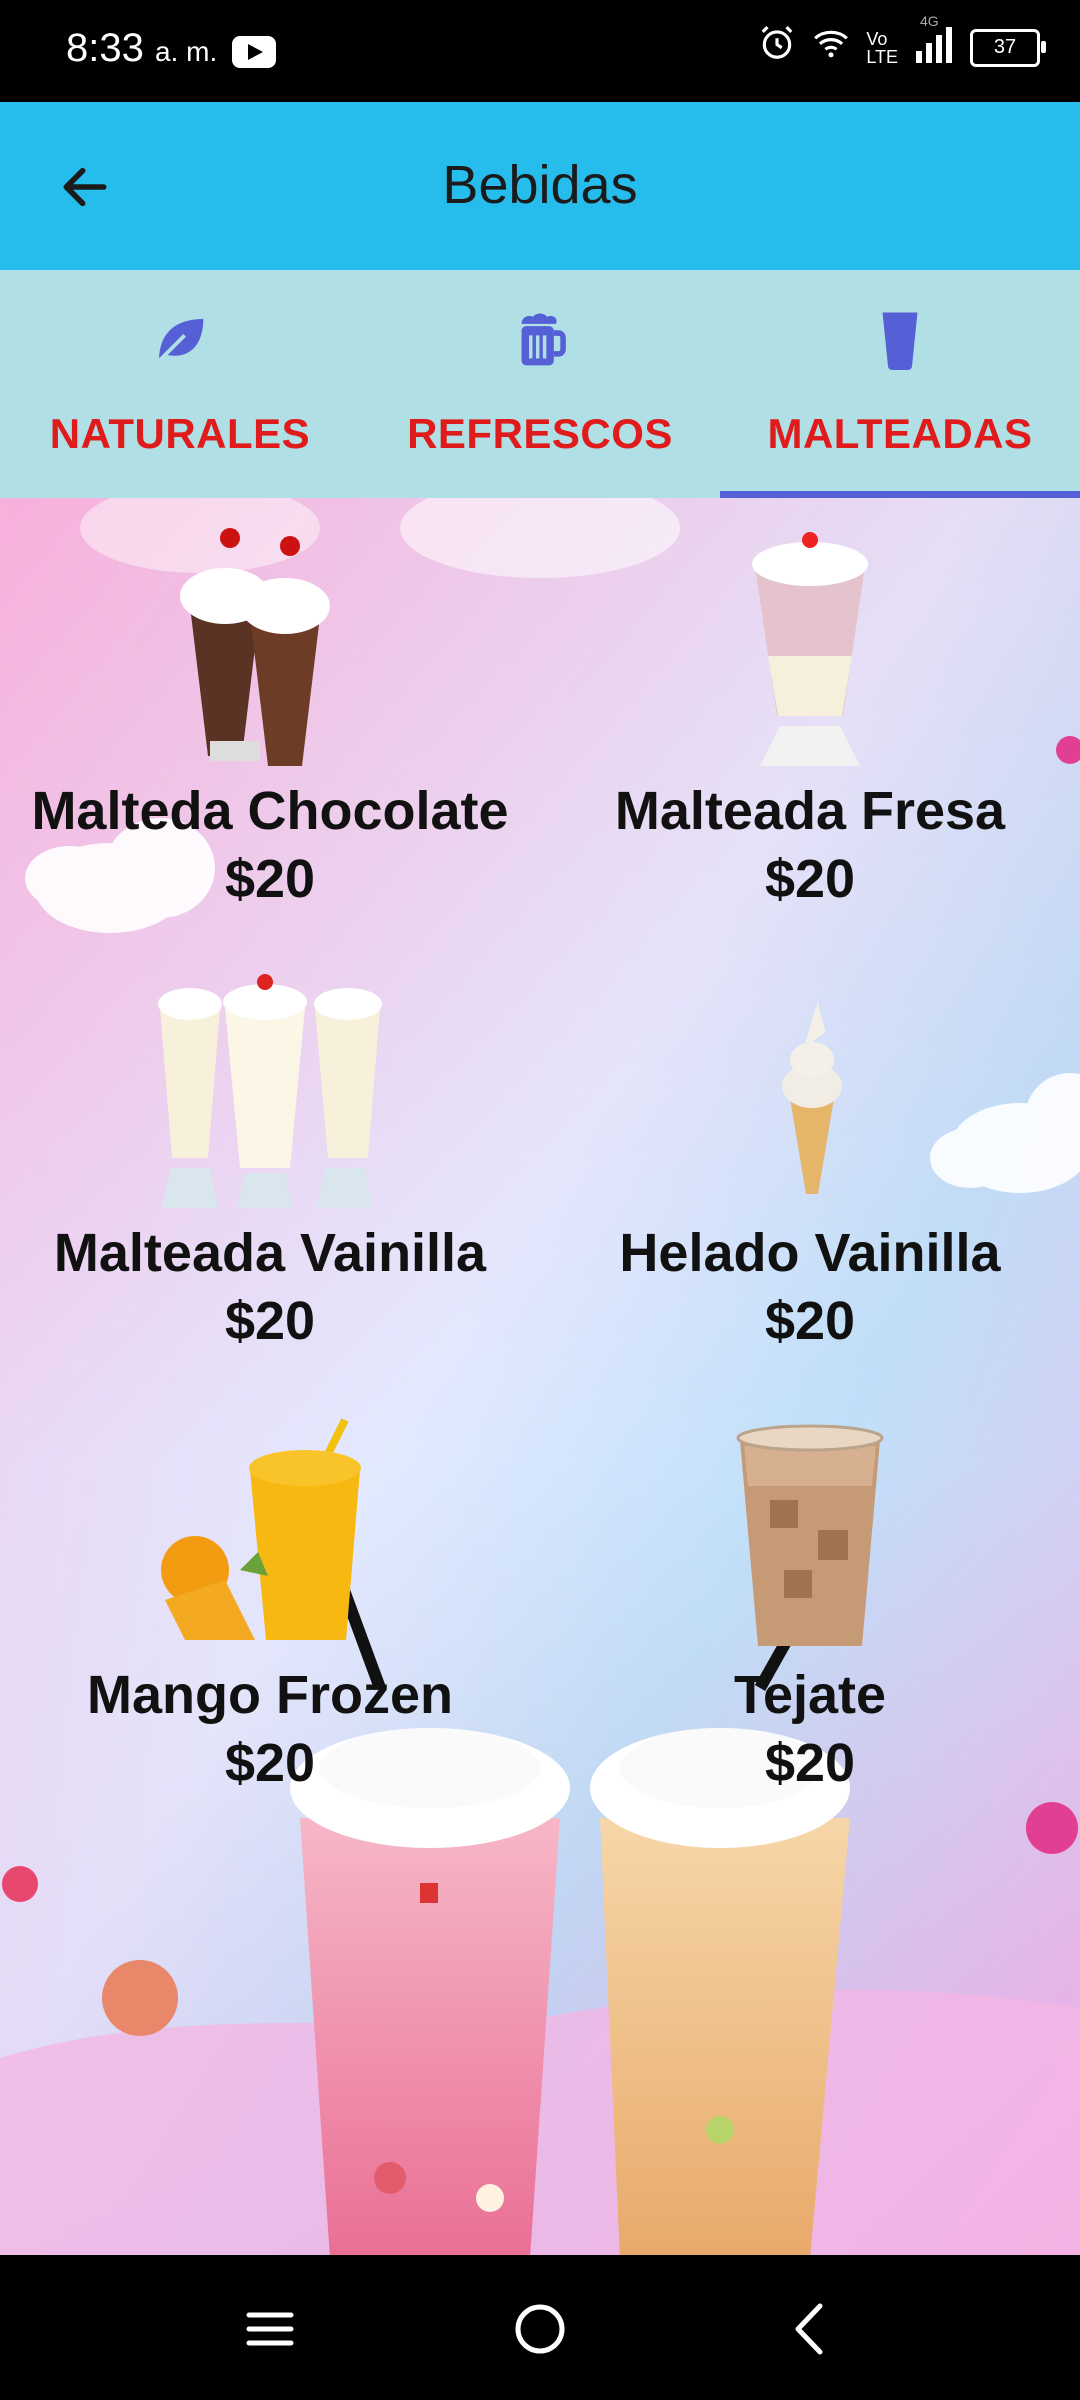 The width and height of the screenshot is (1080, 2400). Describe the element at coordinates (270, 1253) in the screenshot. I see `product-name: Malteada Vainilla` at that location.